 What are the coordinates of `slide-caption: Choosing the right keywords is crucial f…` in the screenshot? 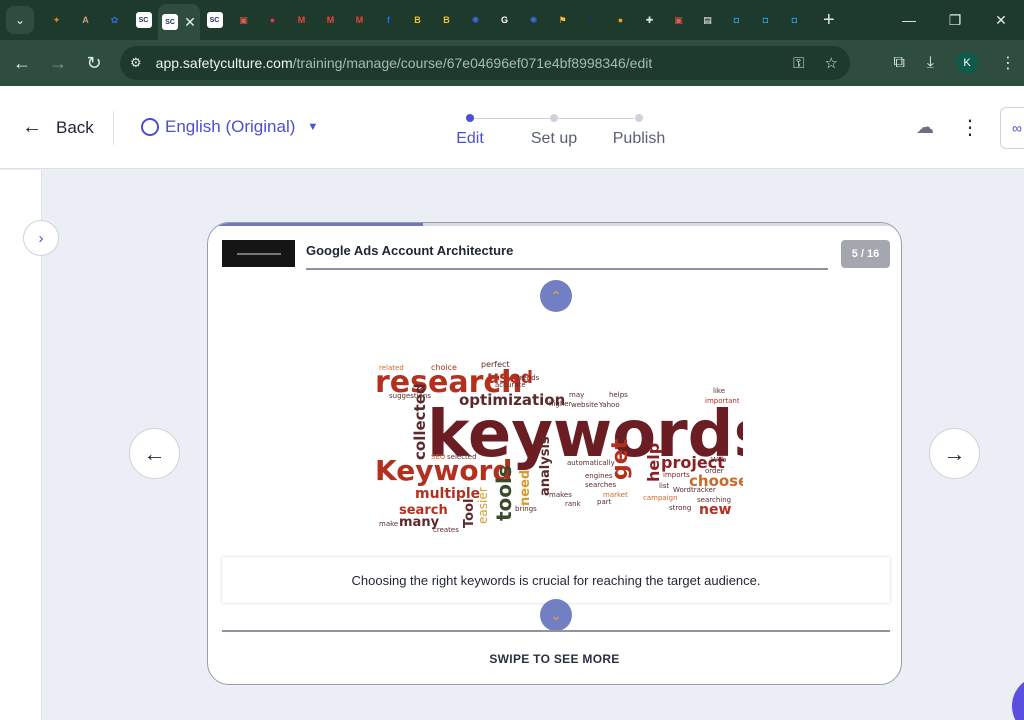 It's located at (556, 580).